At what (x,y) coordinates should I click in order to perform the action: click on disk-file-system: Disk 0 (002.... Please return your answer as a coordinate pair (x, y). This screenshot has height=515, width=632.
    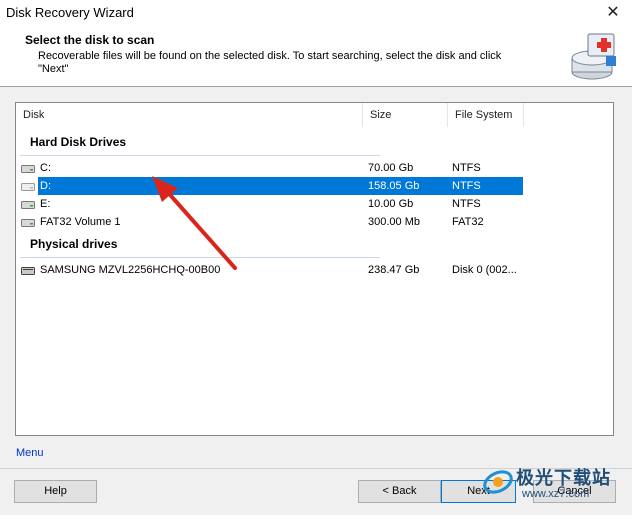
    Looking at the image, I should click on (484, 270).